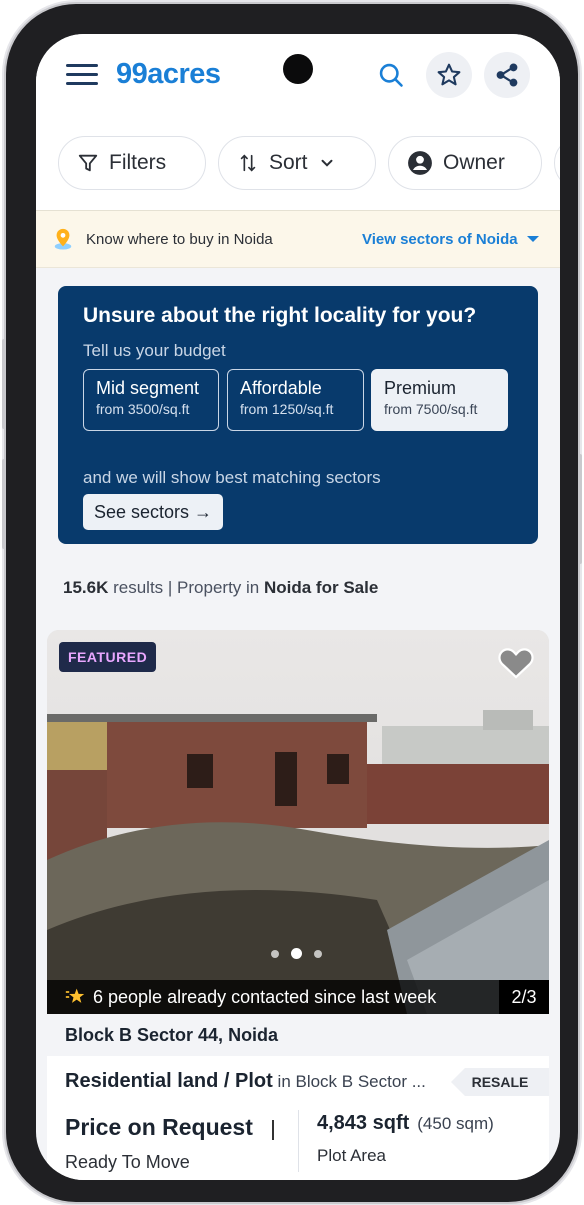 This screenshot has height=1205, width=584. I want to click on area-sqft: 4,843 sqft, so click(363, 1123).